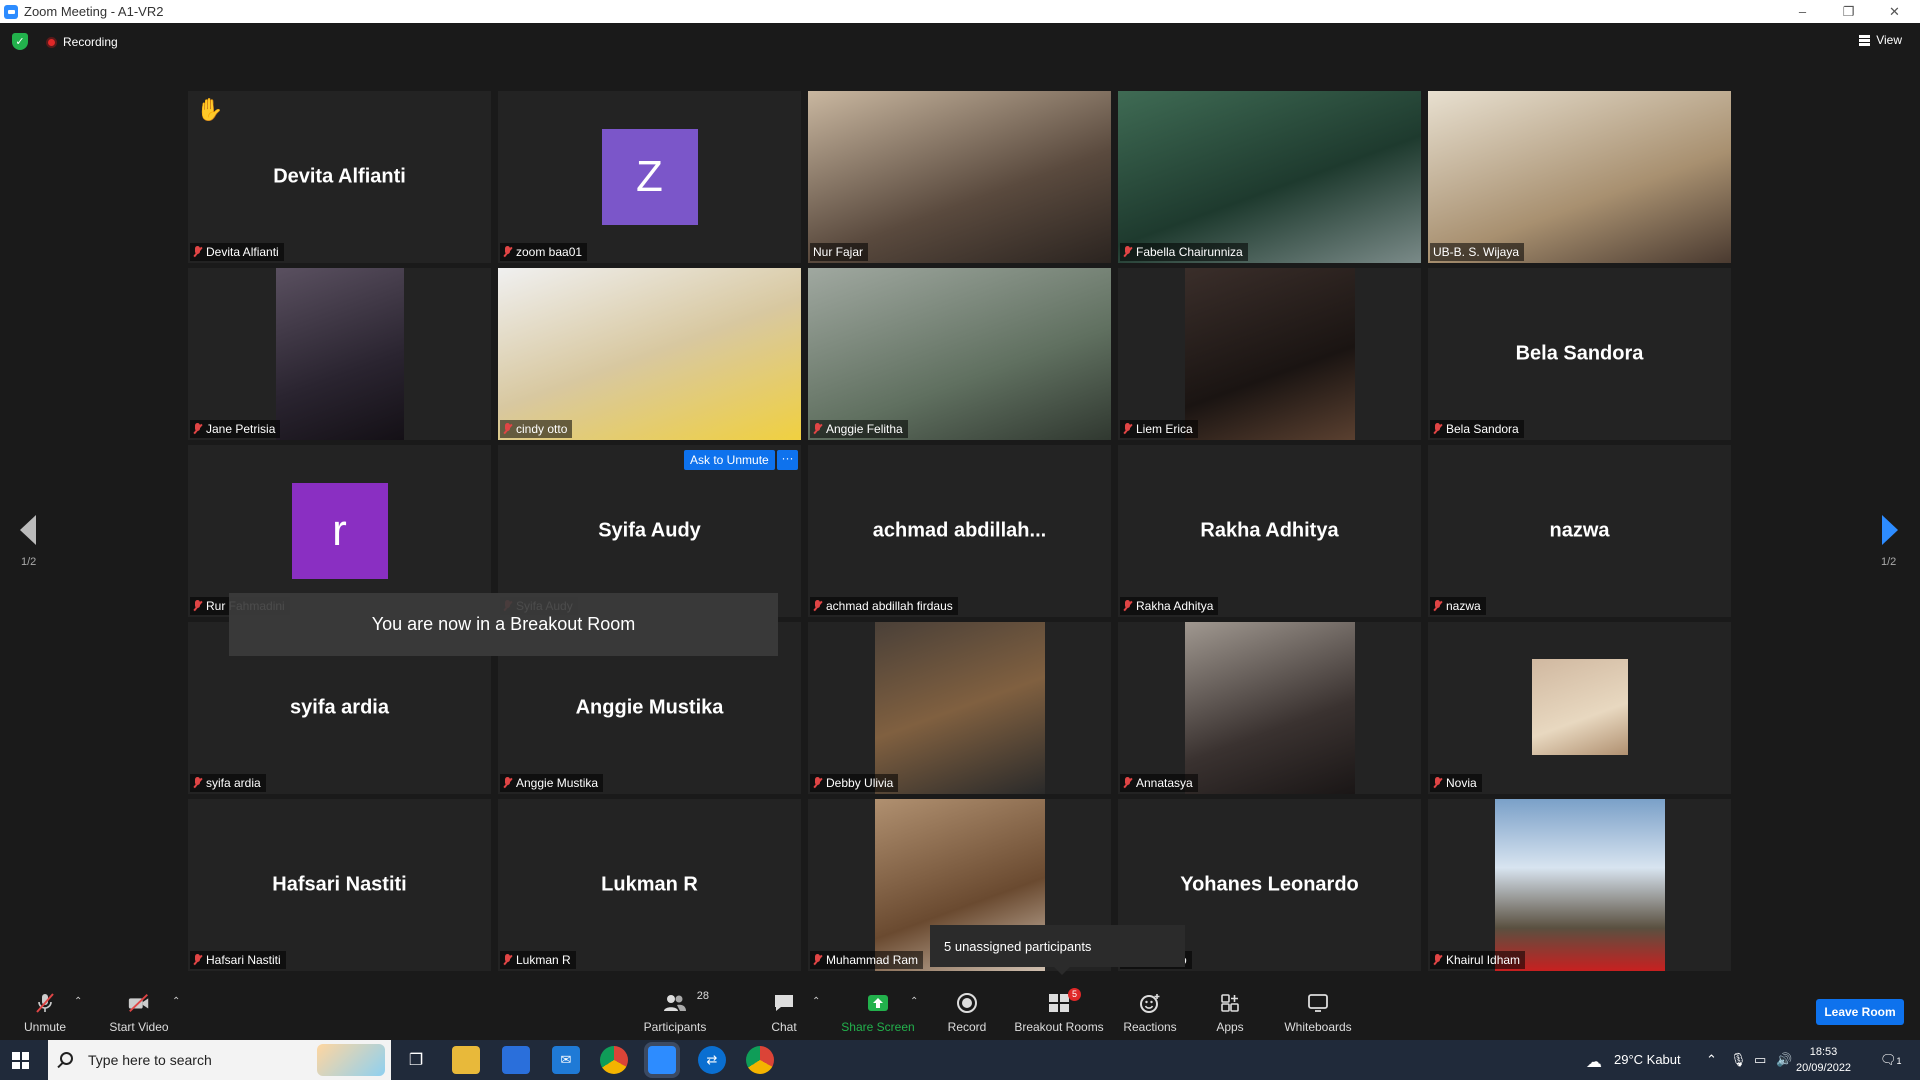 This screenshot has height=1080, width=1920. What do you see at coordinates (614, 1060) in the screenshot?
I see `chrome-icon` at bounding box center [614, 1060].